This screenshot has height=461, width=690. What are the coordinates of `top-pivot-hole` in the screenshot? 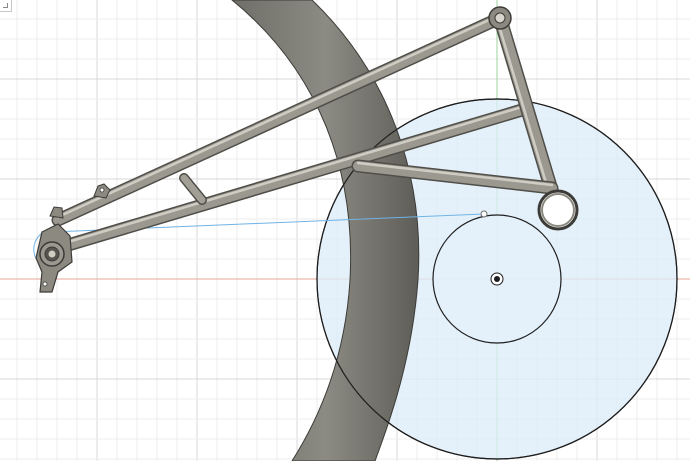 It's located at (500, 18).